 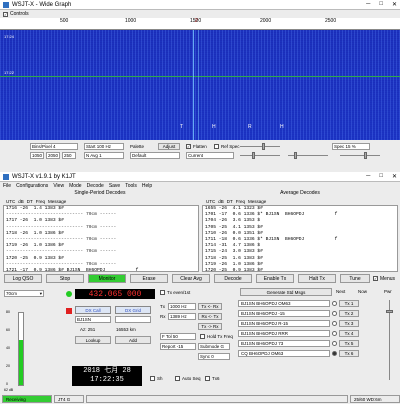 What do you see at coordinates (7, 186) in the screenshot?
I see `menu-file: File` at bounding box center [7, 186].